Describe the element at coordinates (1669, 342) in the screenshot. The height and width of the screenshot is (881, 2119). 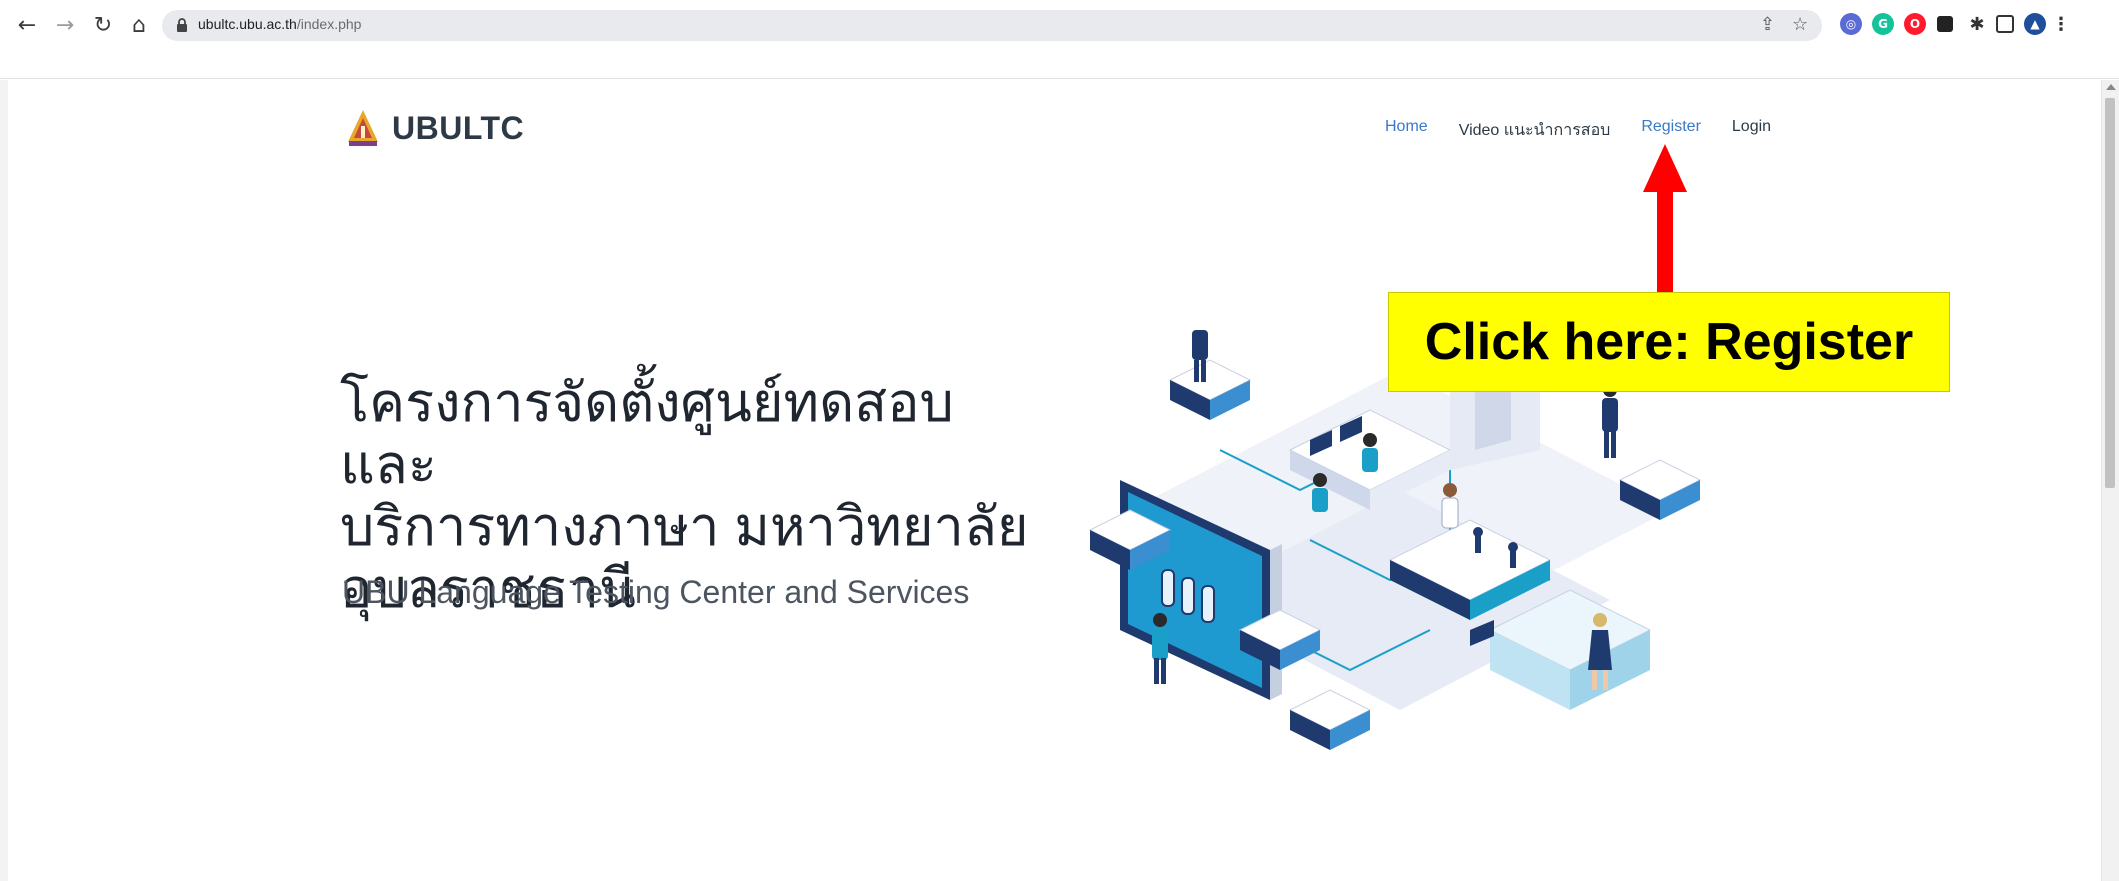
I see `annotation-callout: Click here: Register` at that location.